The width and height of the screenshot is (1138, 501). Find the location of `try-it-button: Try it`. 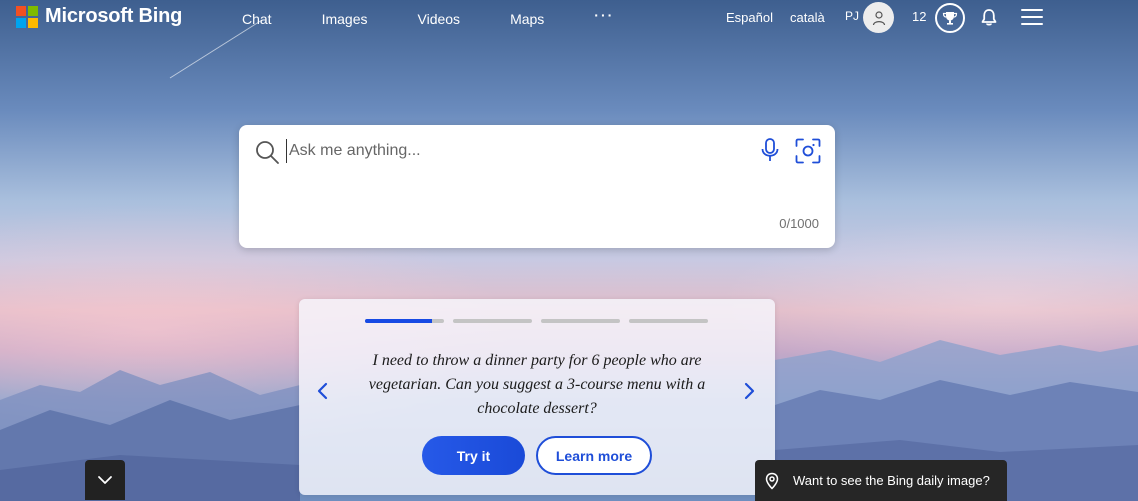

try-it-button: Try it is located at coordinates (473, 455).